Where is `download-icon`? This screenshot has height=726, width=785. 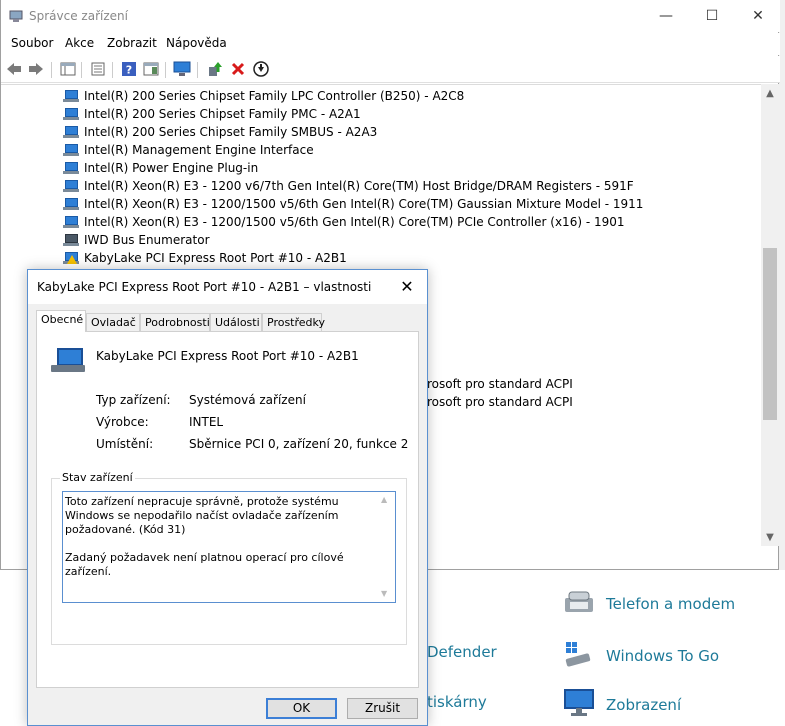
download-icon is located at coordinates (261, 69).